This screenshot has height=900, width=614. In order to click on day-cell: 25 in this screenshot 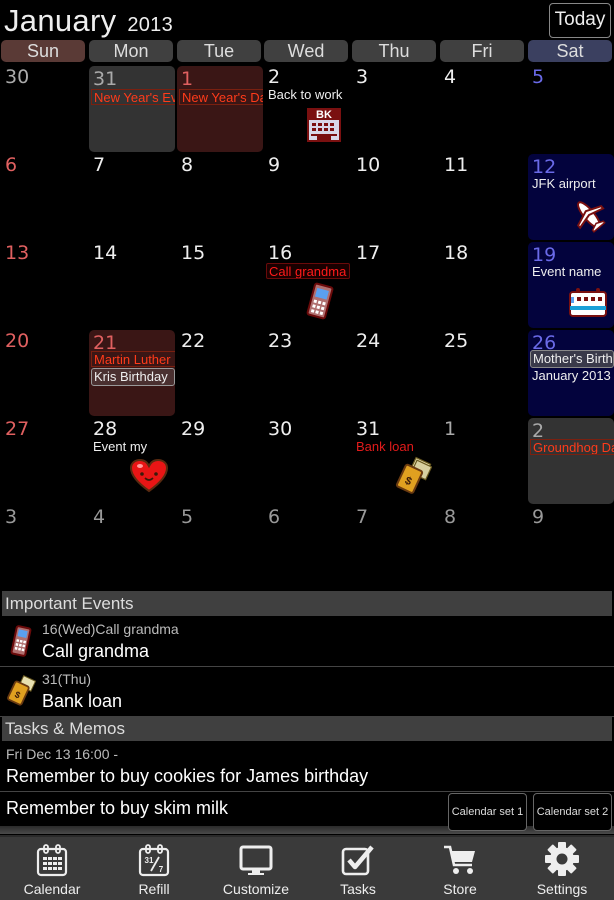, I will do `click(483, 371)`.